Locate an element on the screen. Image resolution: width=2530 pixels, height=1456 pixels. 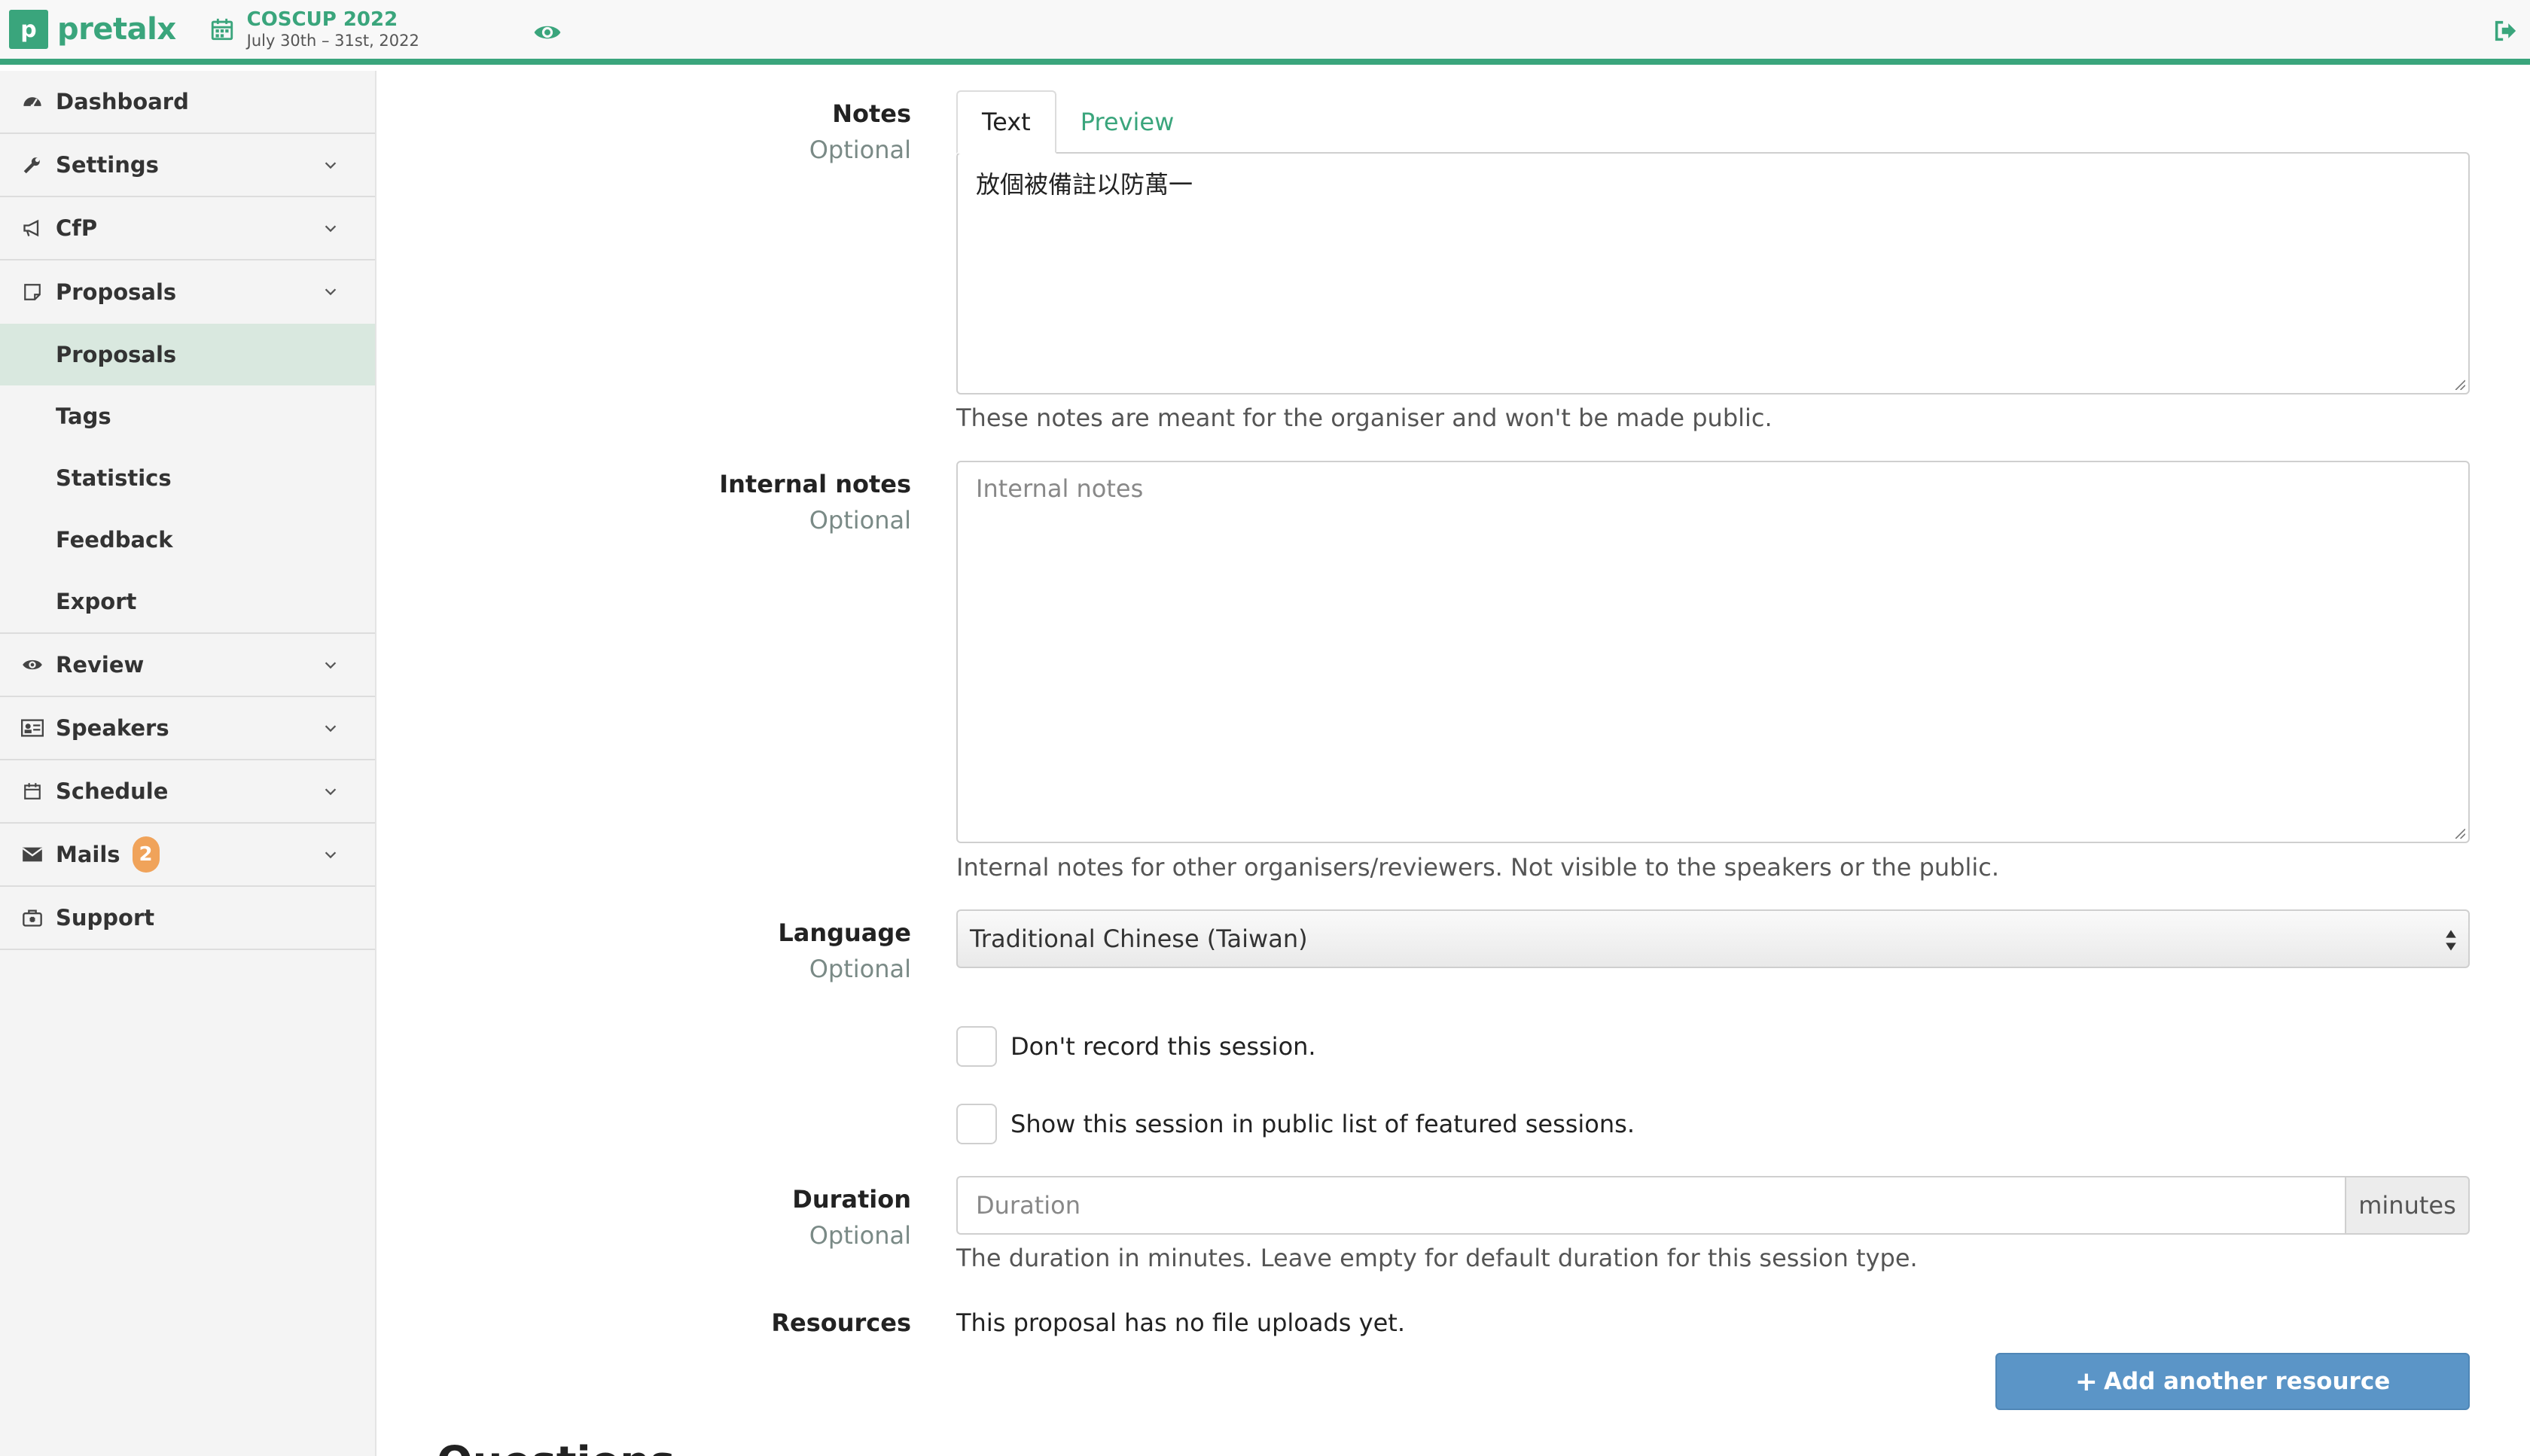
id-card-icon is located at coordinates (32, 728).